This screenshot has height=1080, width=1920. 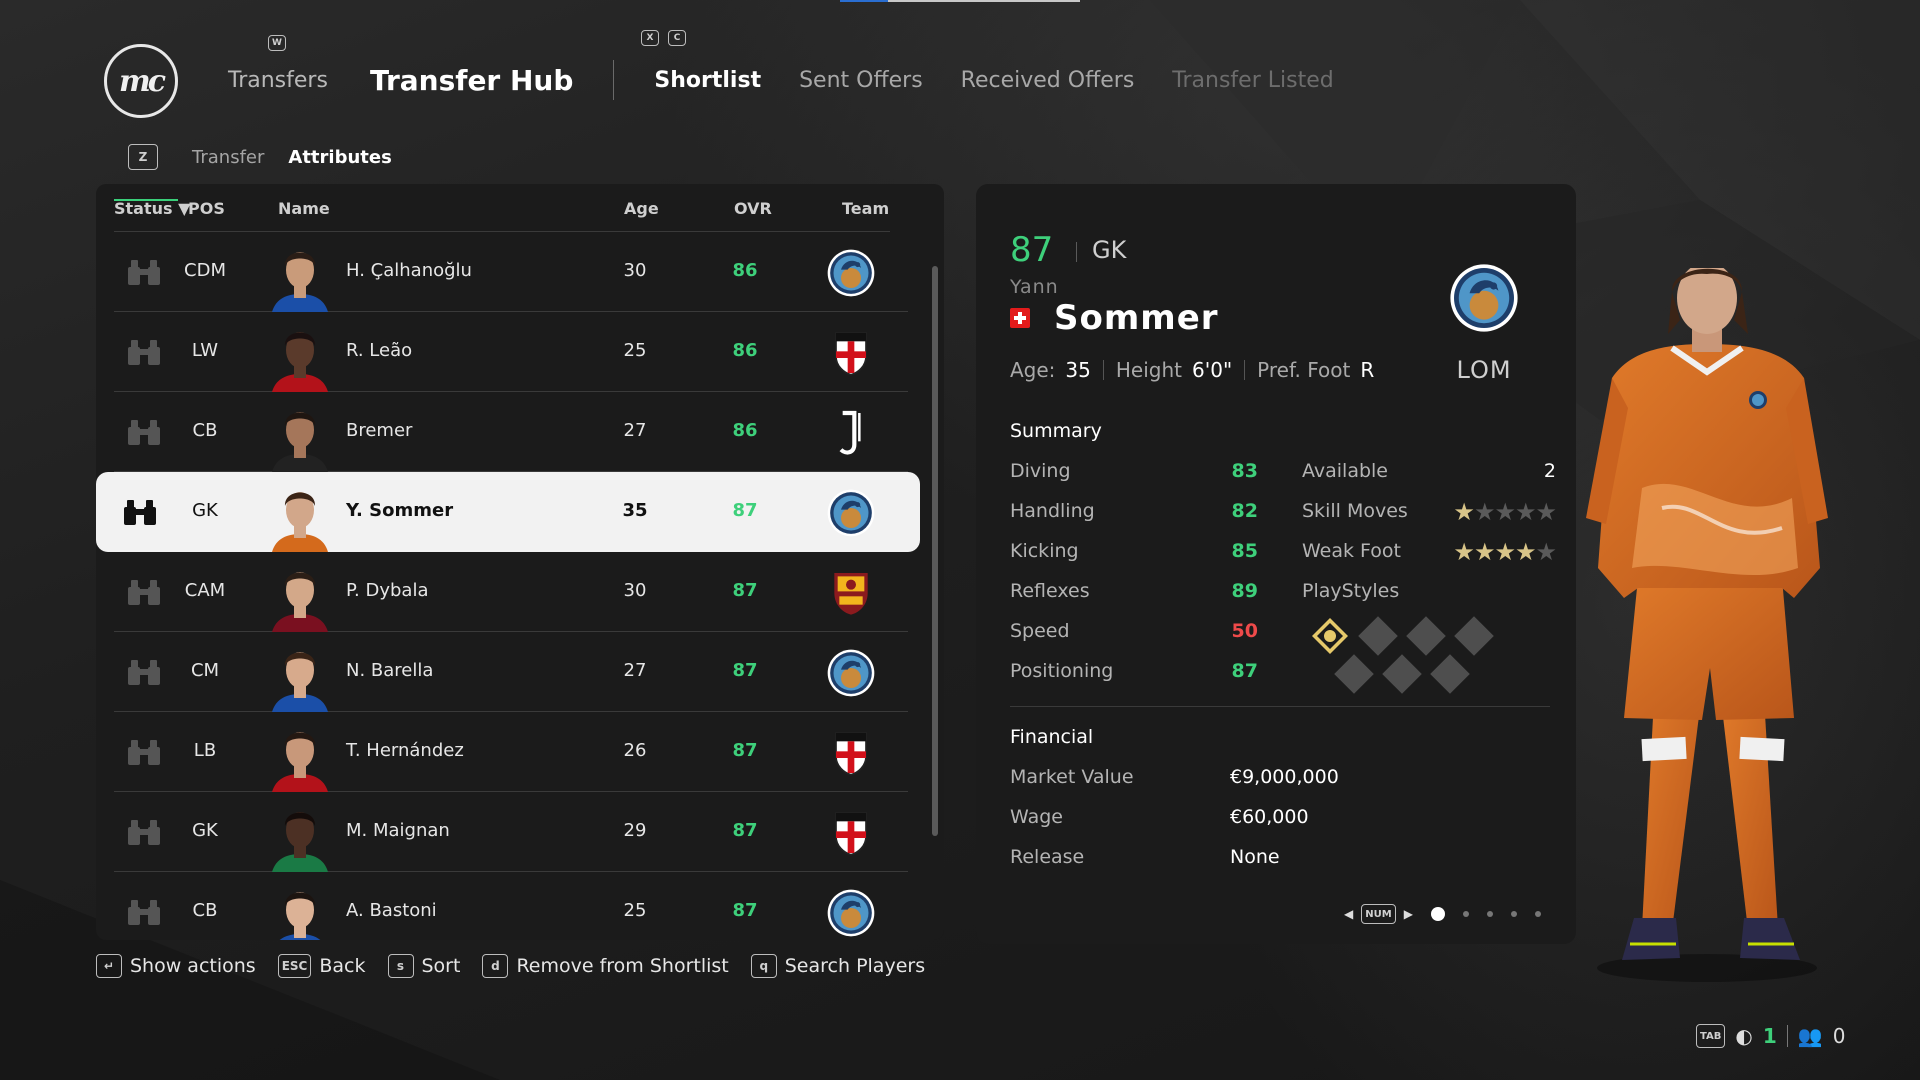 What do you see at coordinates (205, 750) in the screenshot?
I see `row-position: LB` at bounding box center [205, 750].